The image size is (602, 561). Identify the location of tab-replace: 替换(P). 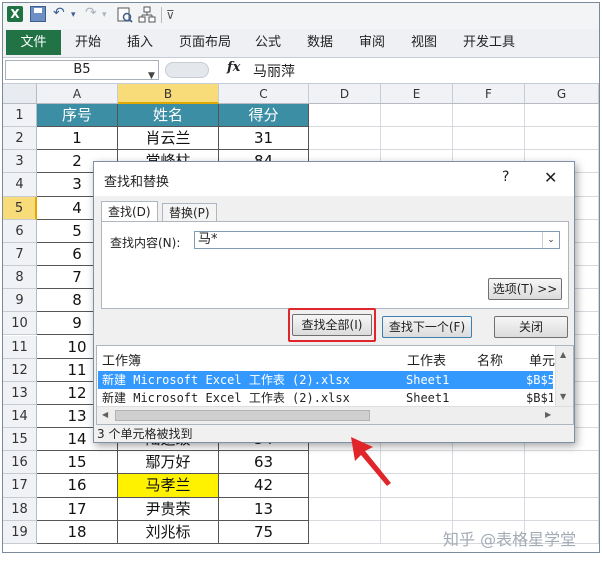
(189, 212).